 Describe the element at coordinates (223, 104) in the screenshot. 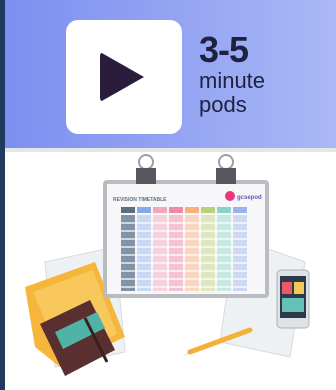

I see `headline-line-pods: pods` at that location.